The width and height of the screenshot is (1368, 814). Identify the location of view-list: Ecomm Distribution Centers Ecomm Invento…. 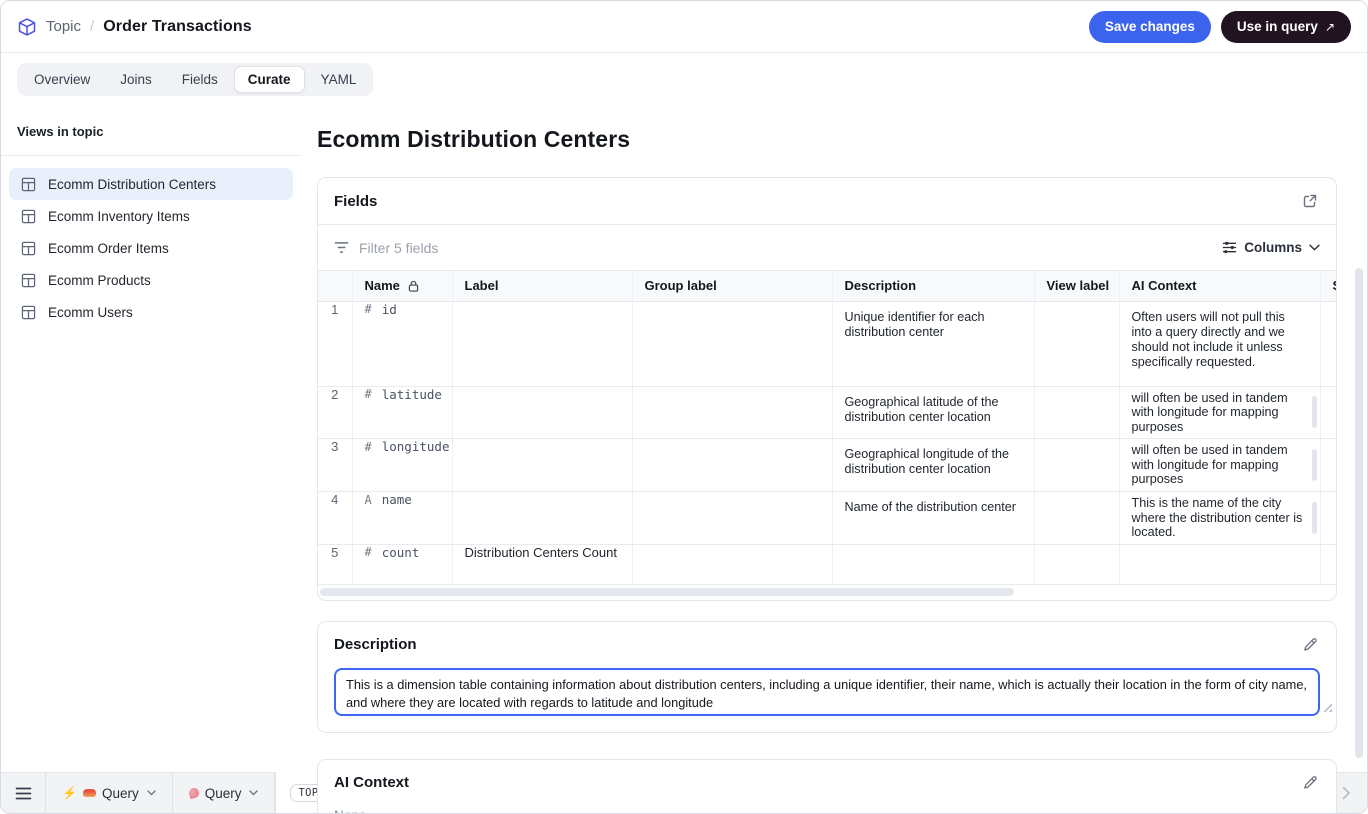
(151, 242).